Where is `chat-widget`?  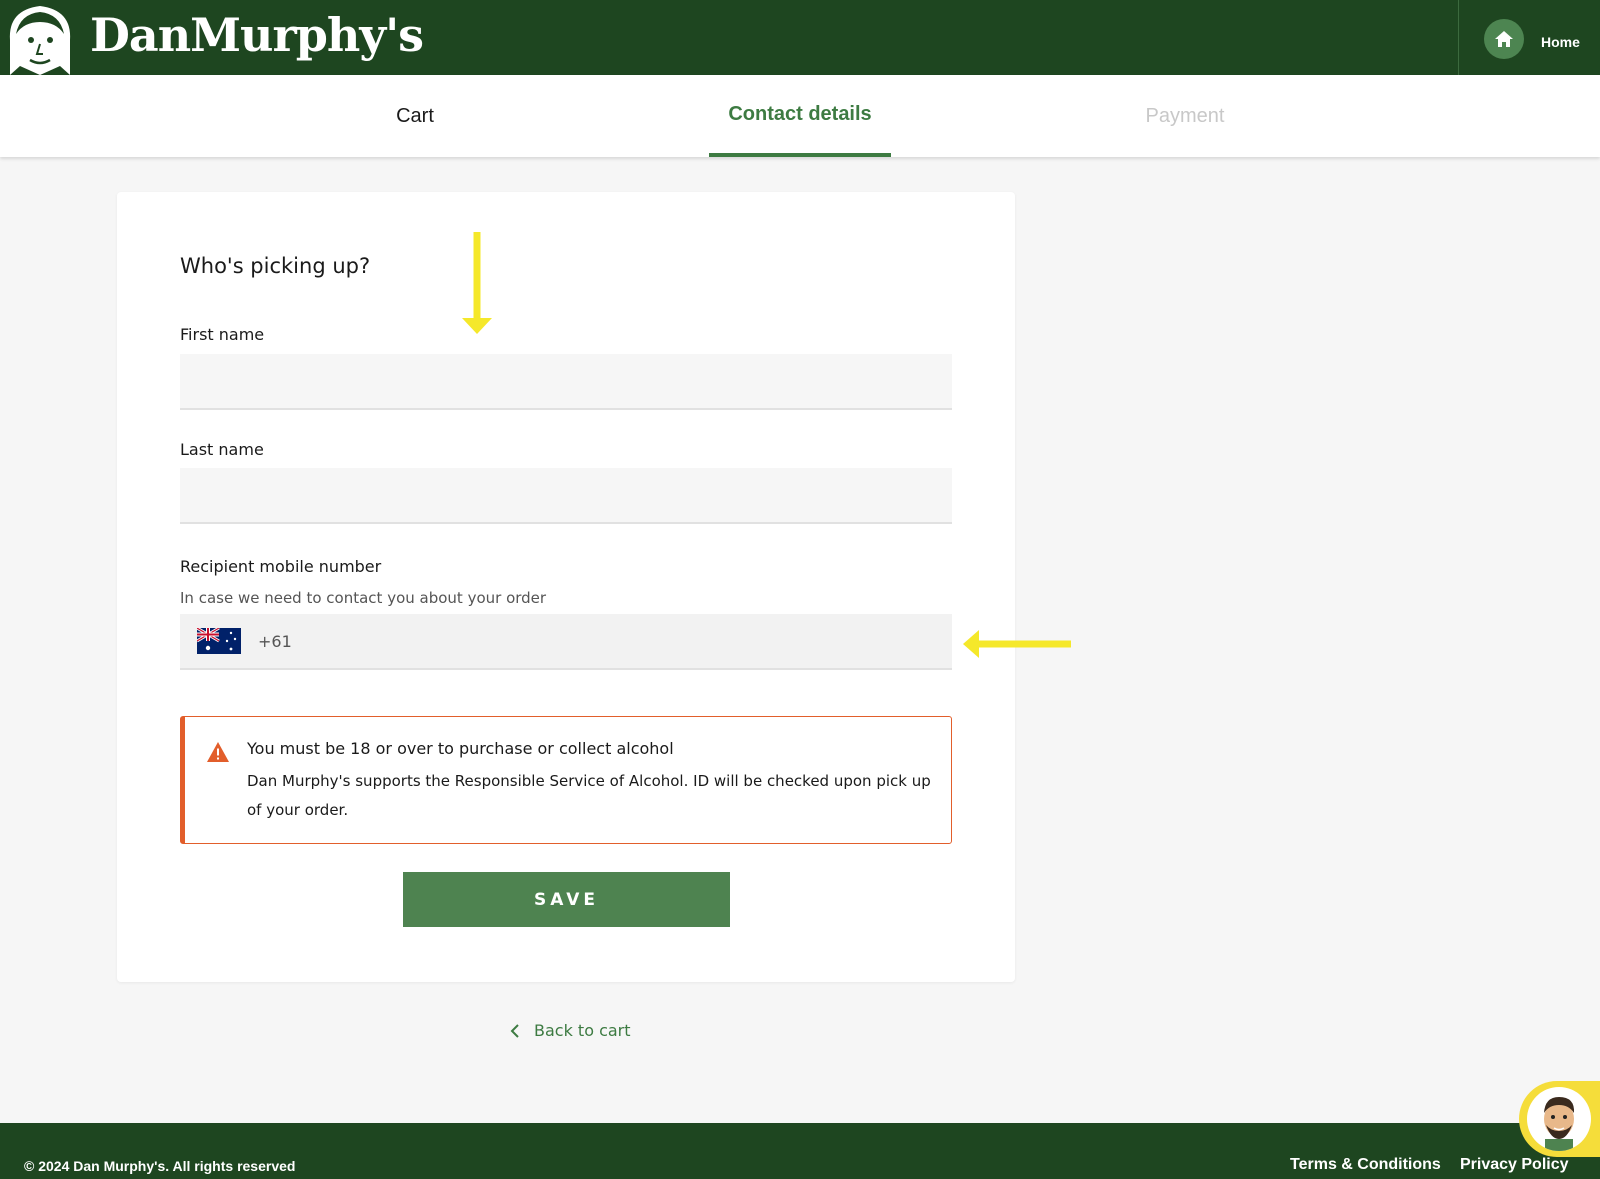 chat-widget is located at coordinates (1559, 1119).